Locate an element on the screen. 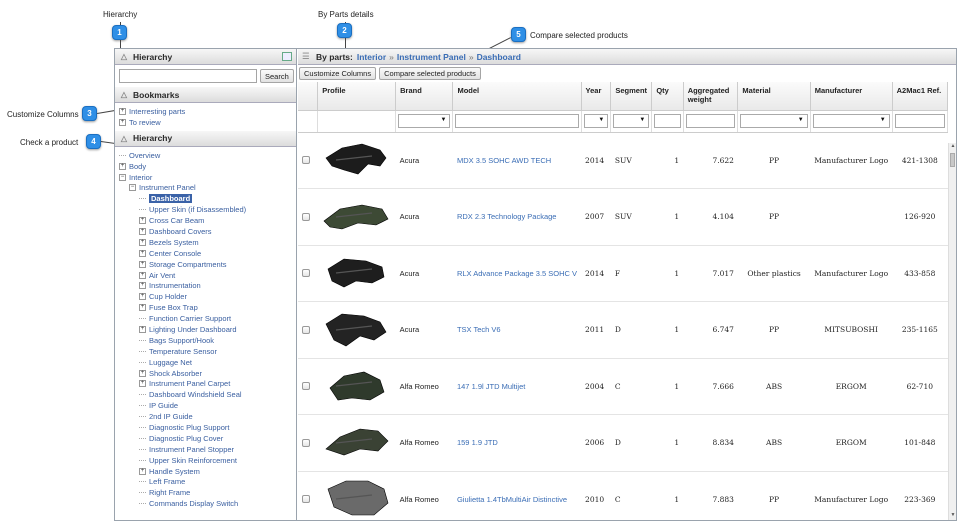 This screenshot has width=960, height=525. year-filter-select: ▼ is located at coordinates (596, 121).